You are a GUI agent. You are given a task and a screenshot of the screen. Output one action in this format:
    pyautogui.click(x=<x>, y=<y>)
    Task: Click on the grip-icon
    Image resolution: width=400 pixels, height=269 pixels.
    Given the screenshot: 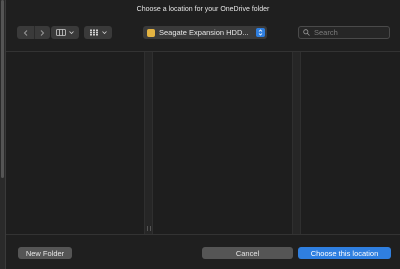 What is the action you would take?
    pyautogui.click(x=149, y=228)
    